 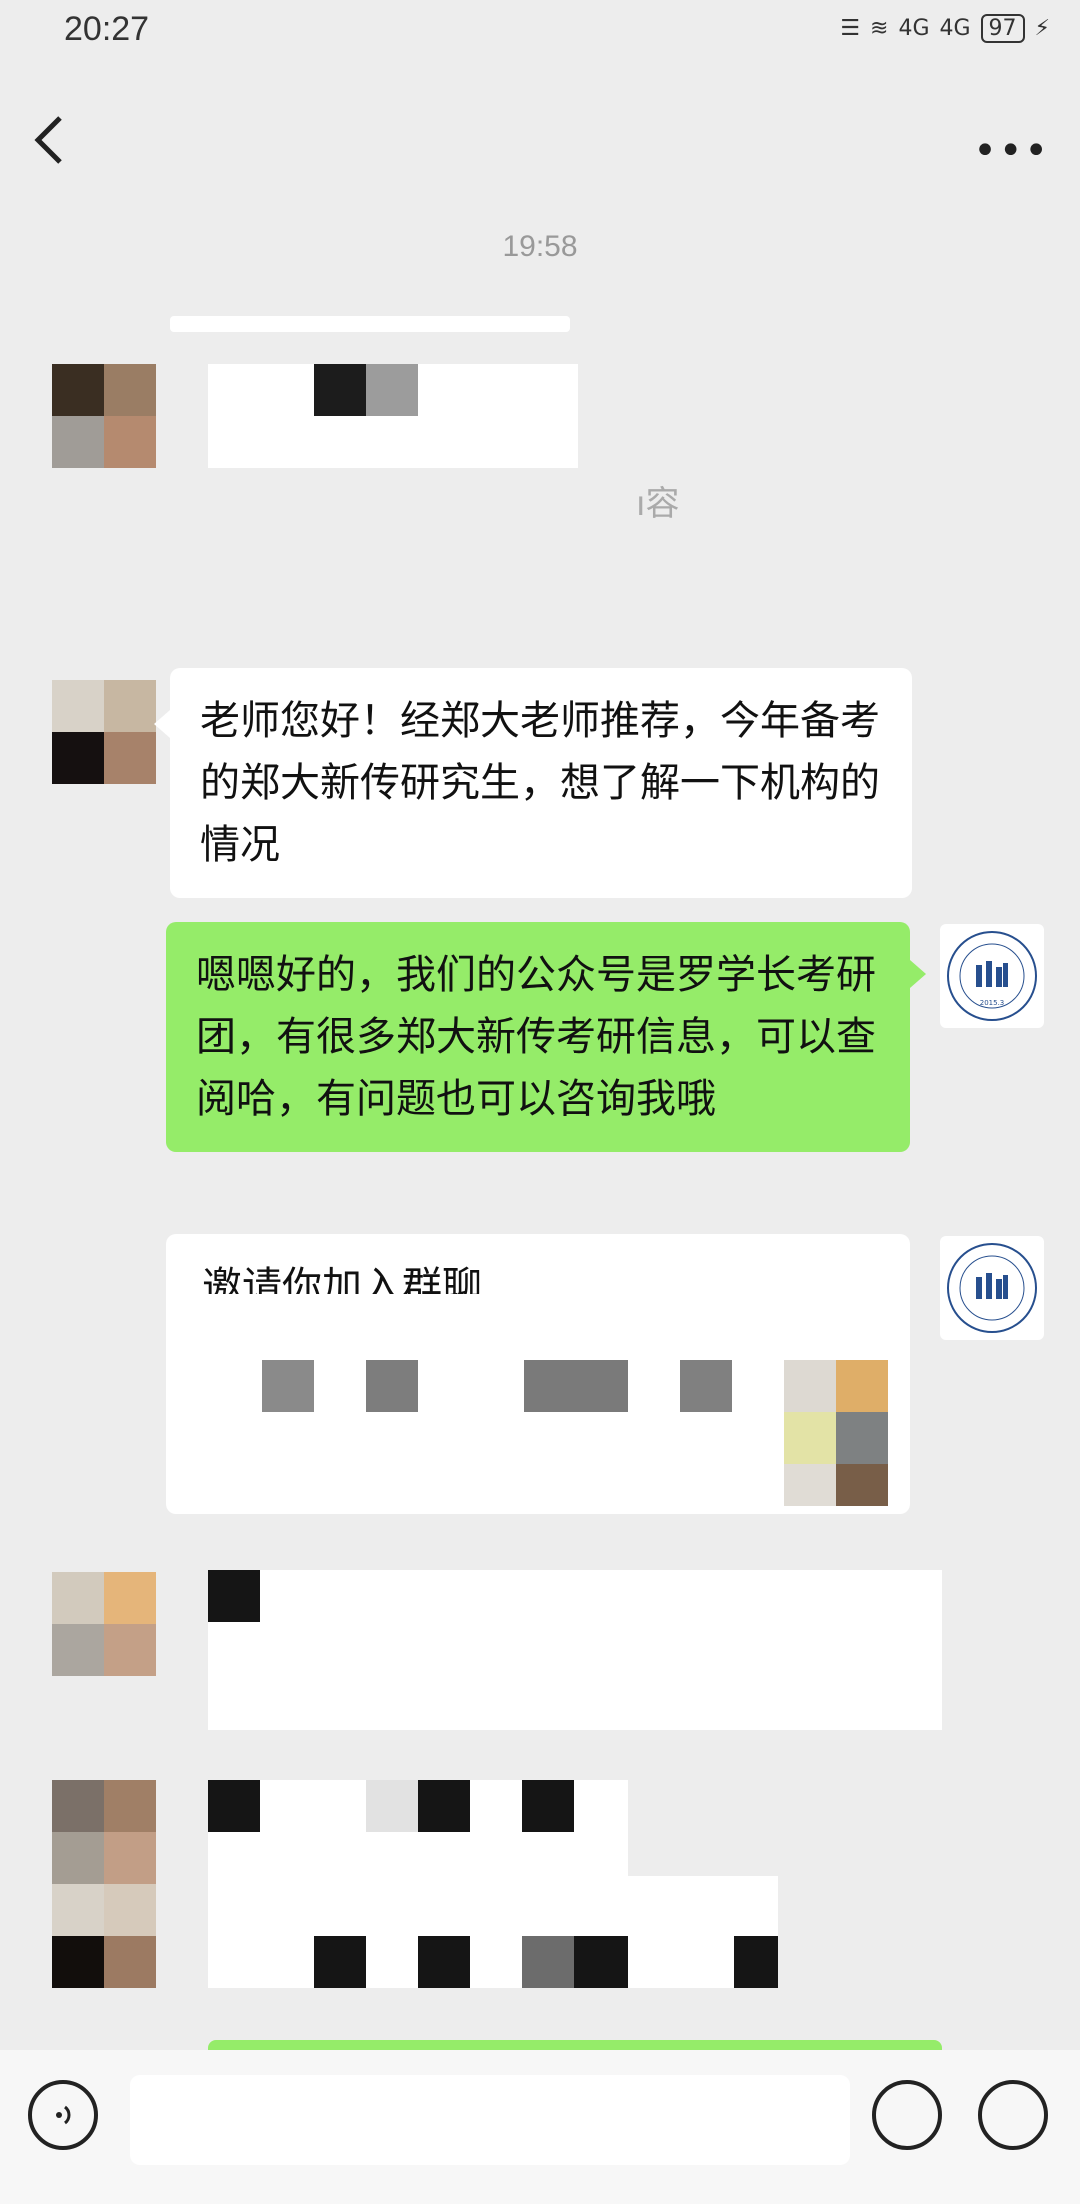 What do you see at coordinates (50, 140) in the screenshot?
I see `chevron-left-icon` at bounding box center [50, 140].